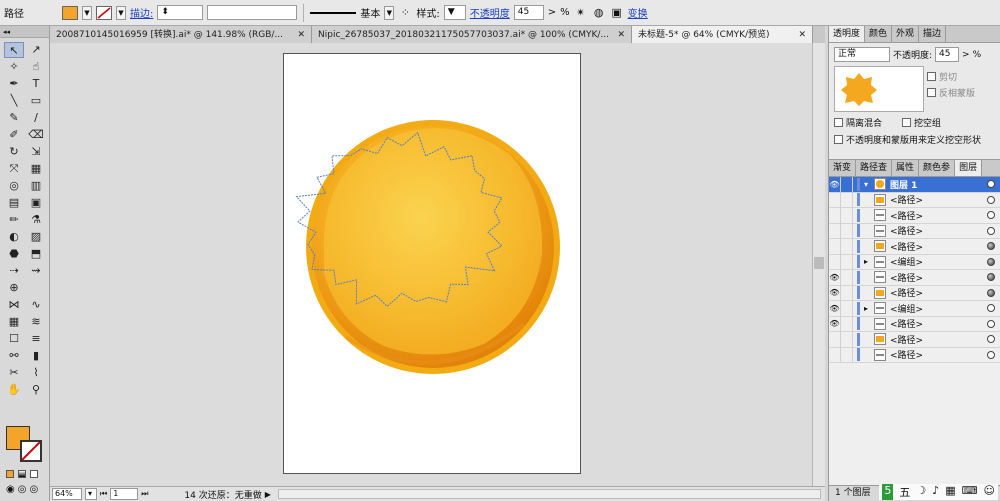 The image size is (1000, 501). What do you see at coordinates (947, 54) in the screenshot?
I see `panel-opacity-field: 45` at bounding box center [947, 54].